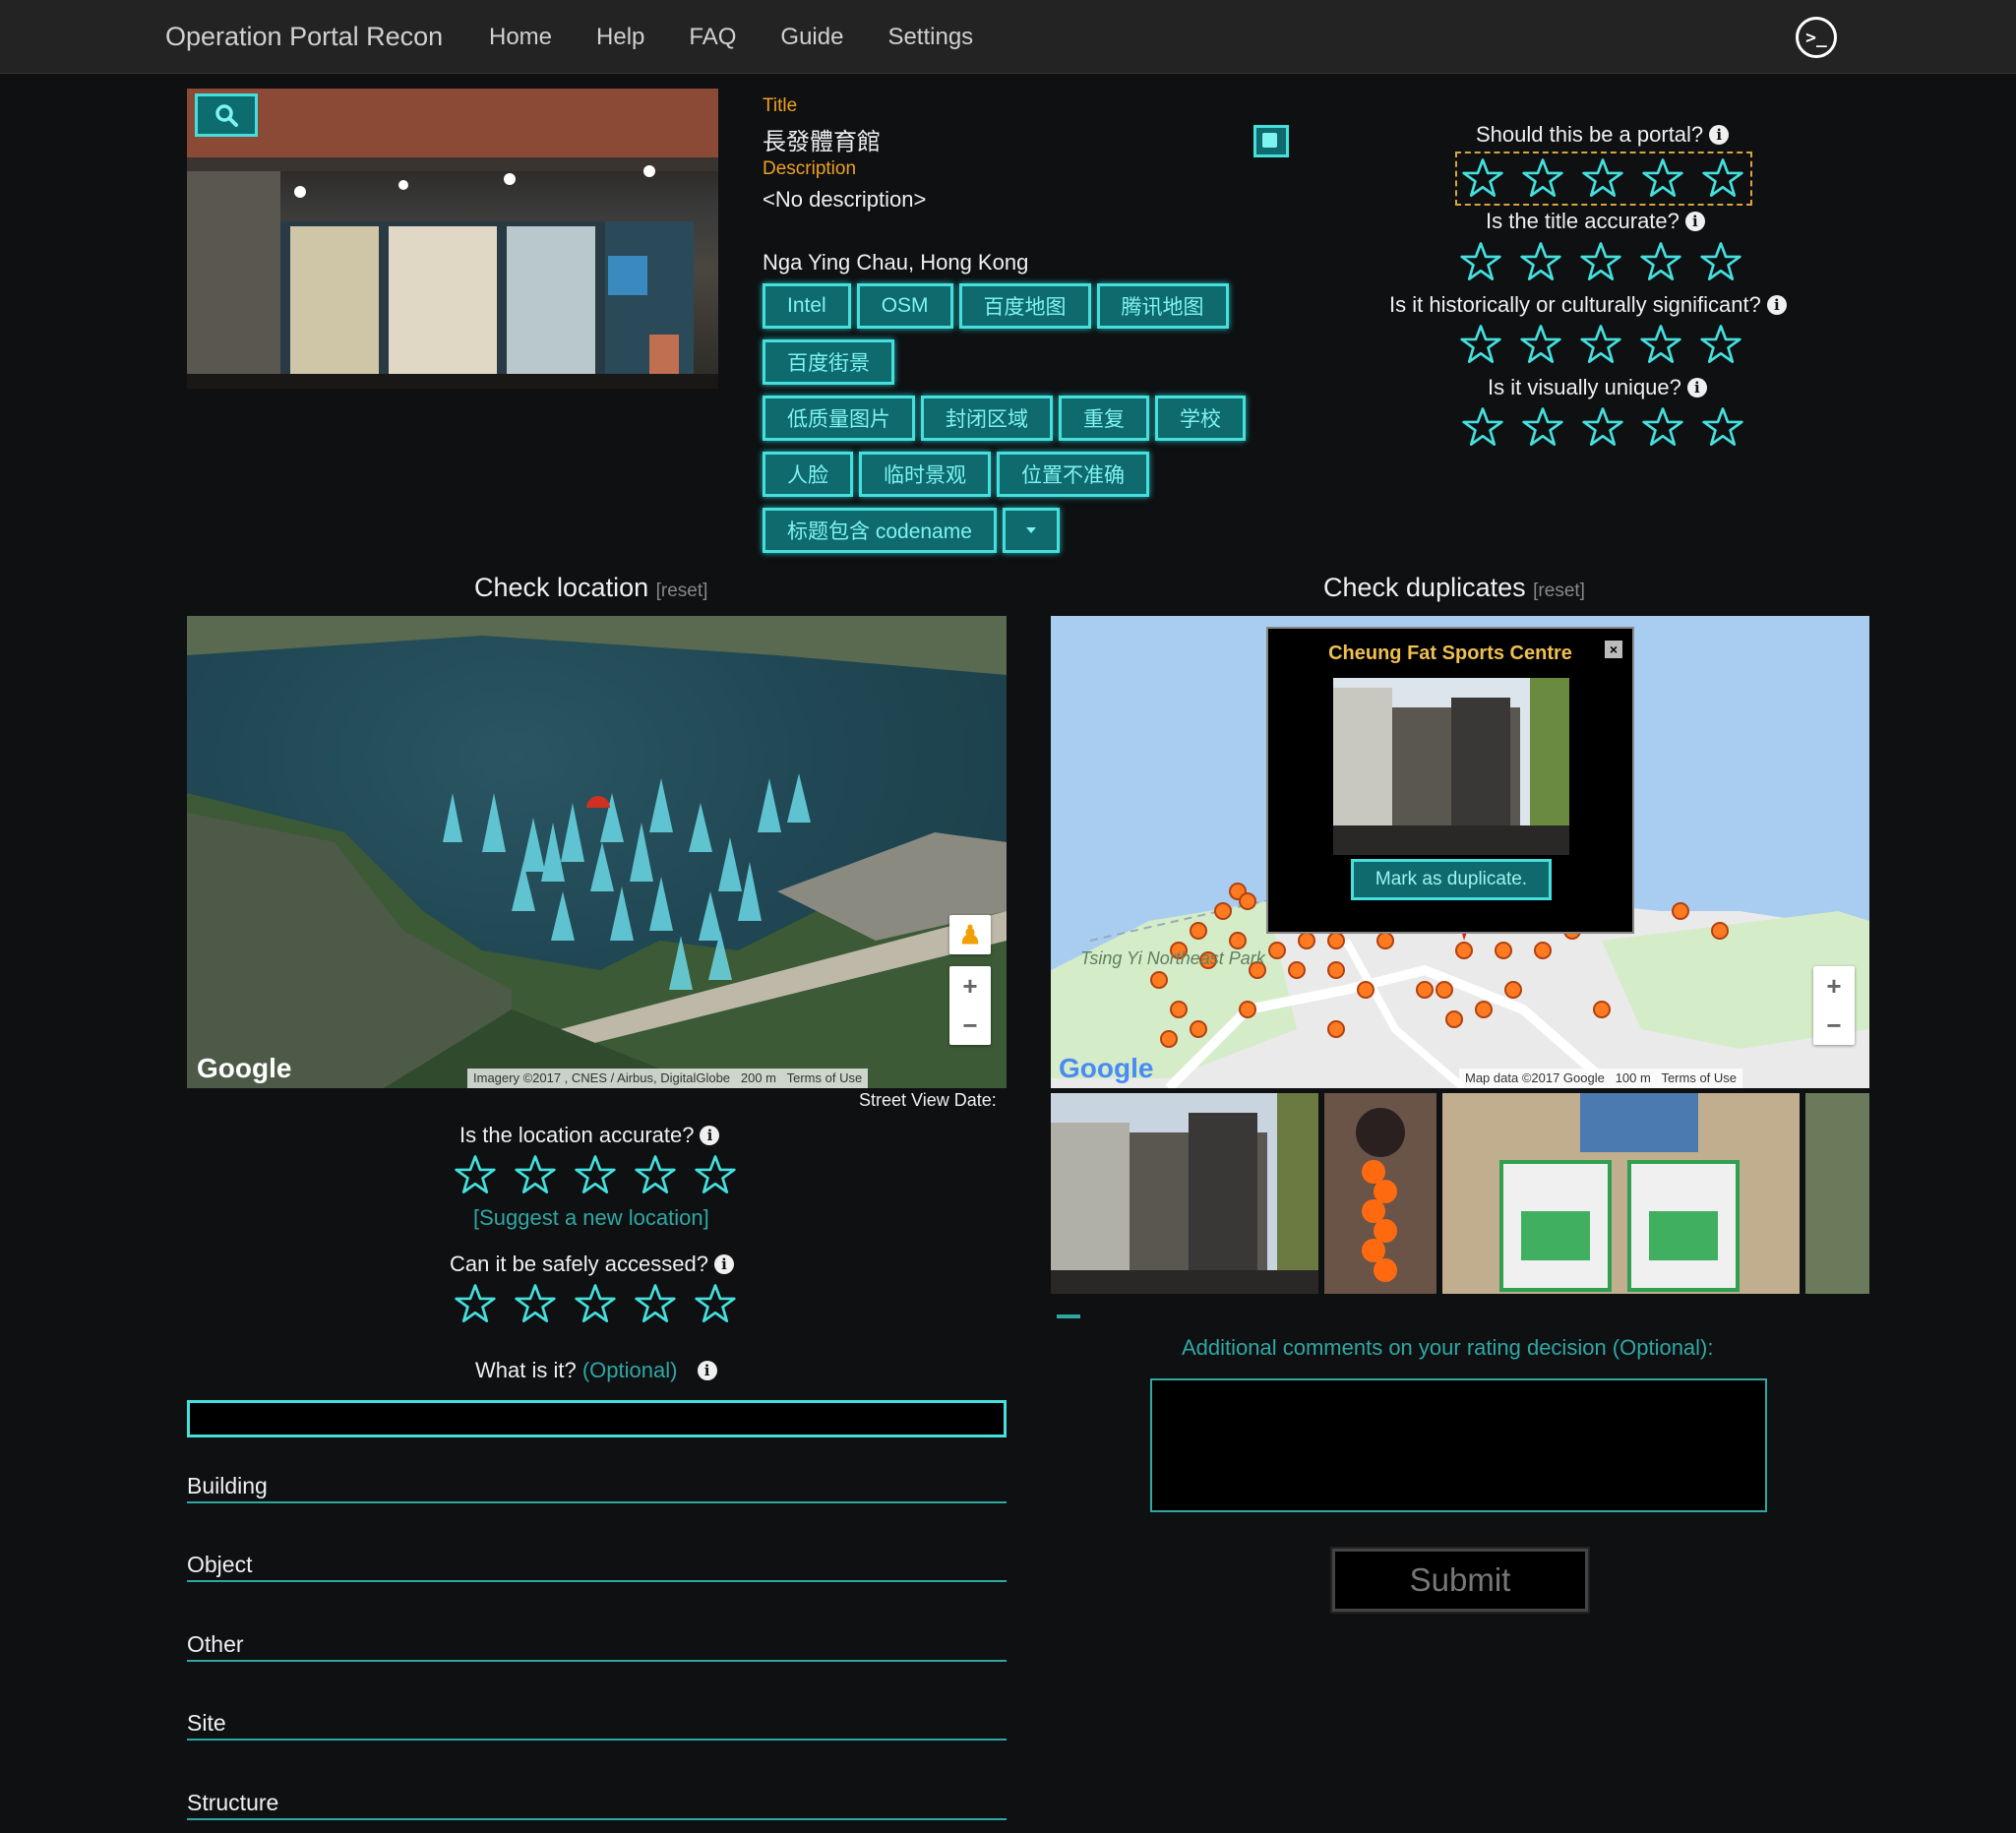  Describe the element at coordinates (1451, 766) in the screenshot. I see `popup-photo` at that location.